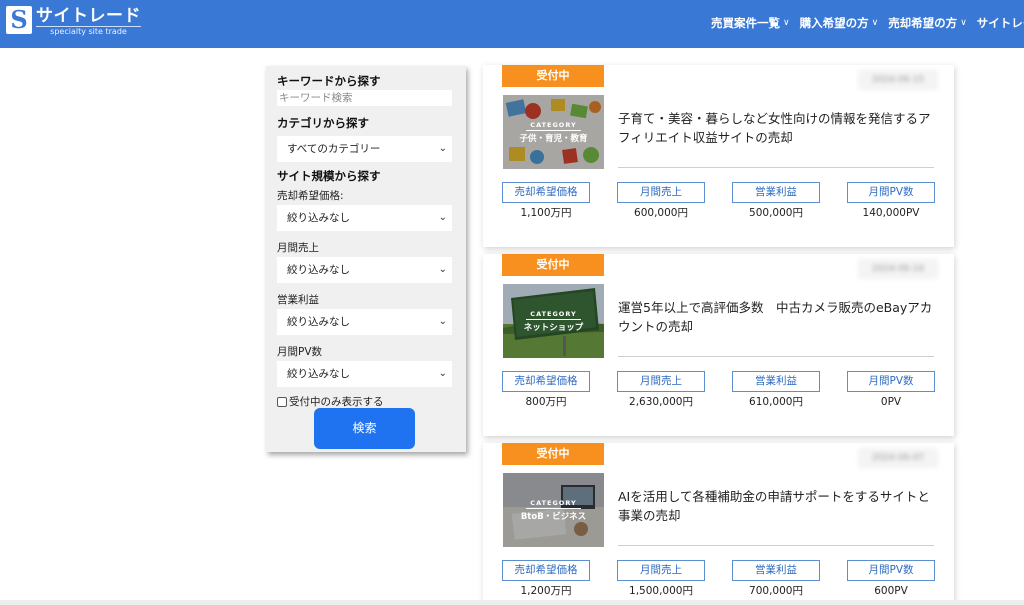  What do you see at coordinates (364, 270) in the screenshot?
I see `sales-filter-select: 絞り込みなし ⌄` at bounding box center [364, 270].